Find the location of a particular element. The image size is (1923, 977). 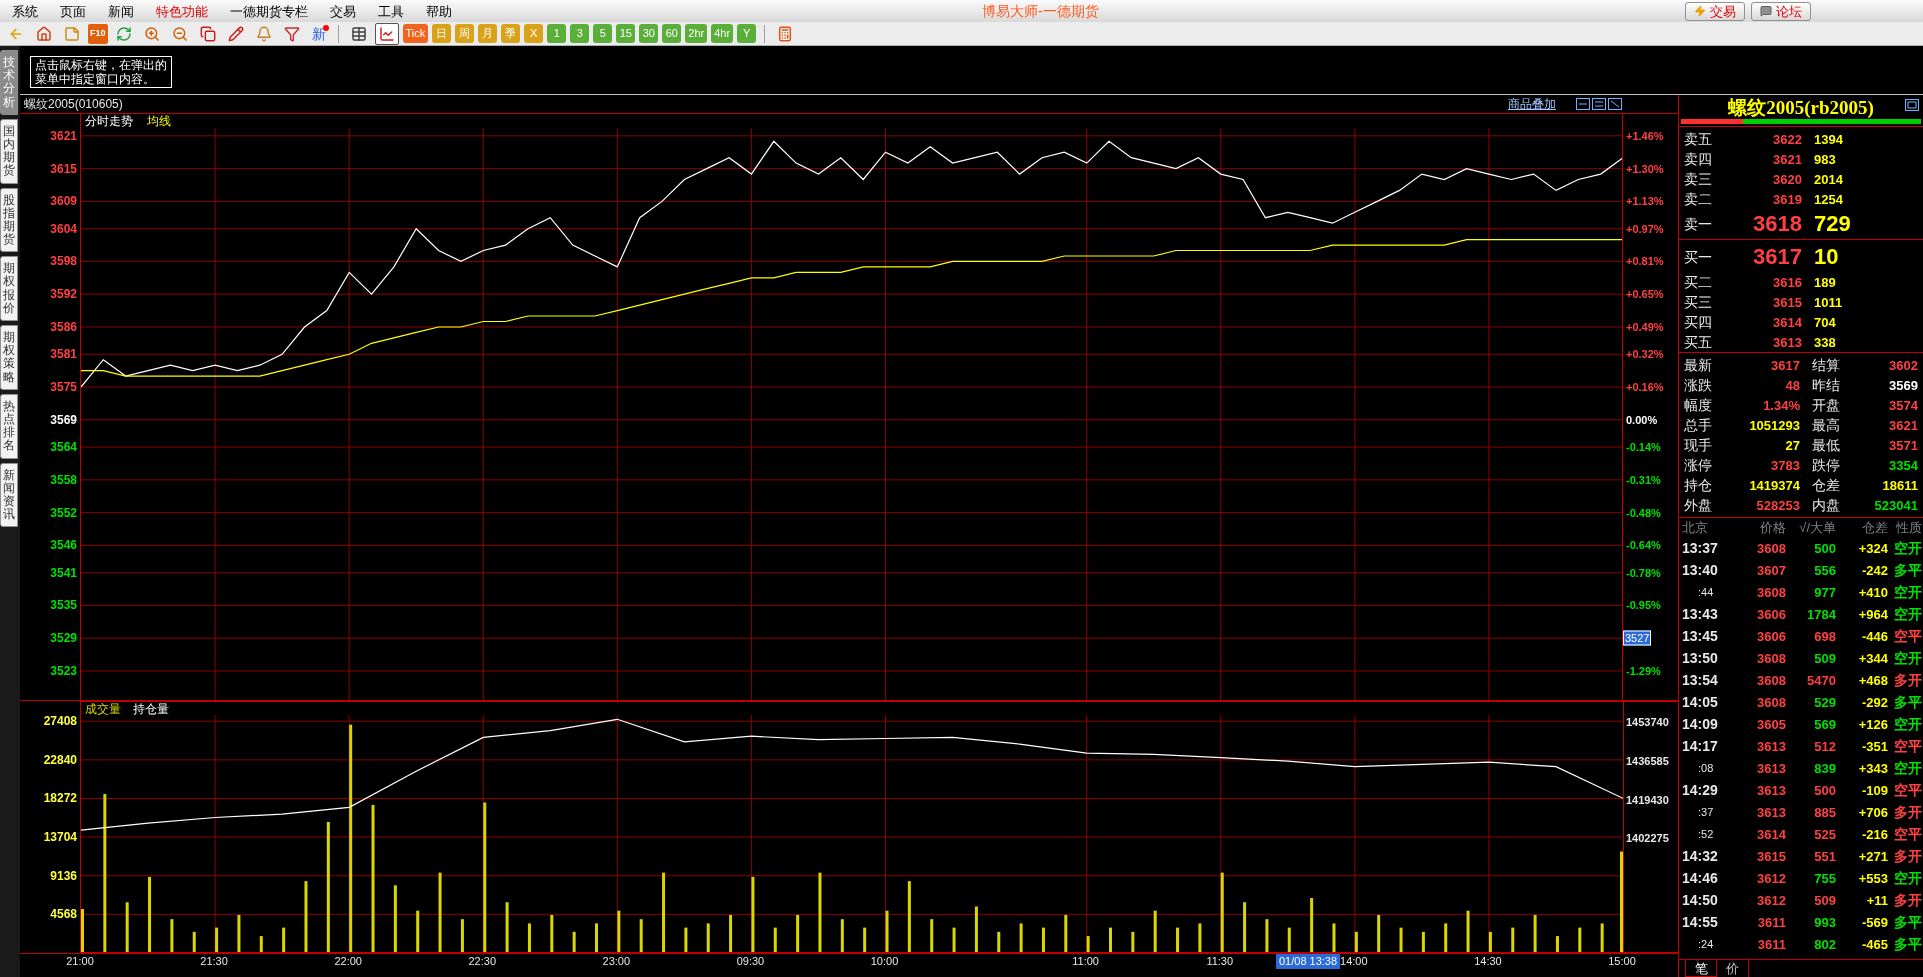

order-volume: 2014 is located at coordinates (1829, 179).